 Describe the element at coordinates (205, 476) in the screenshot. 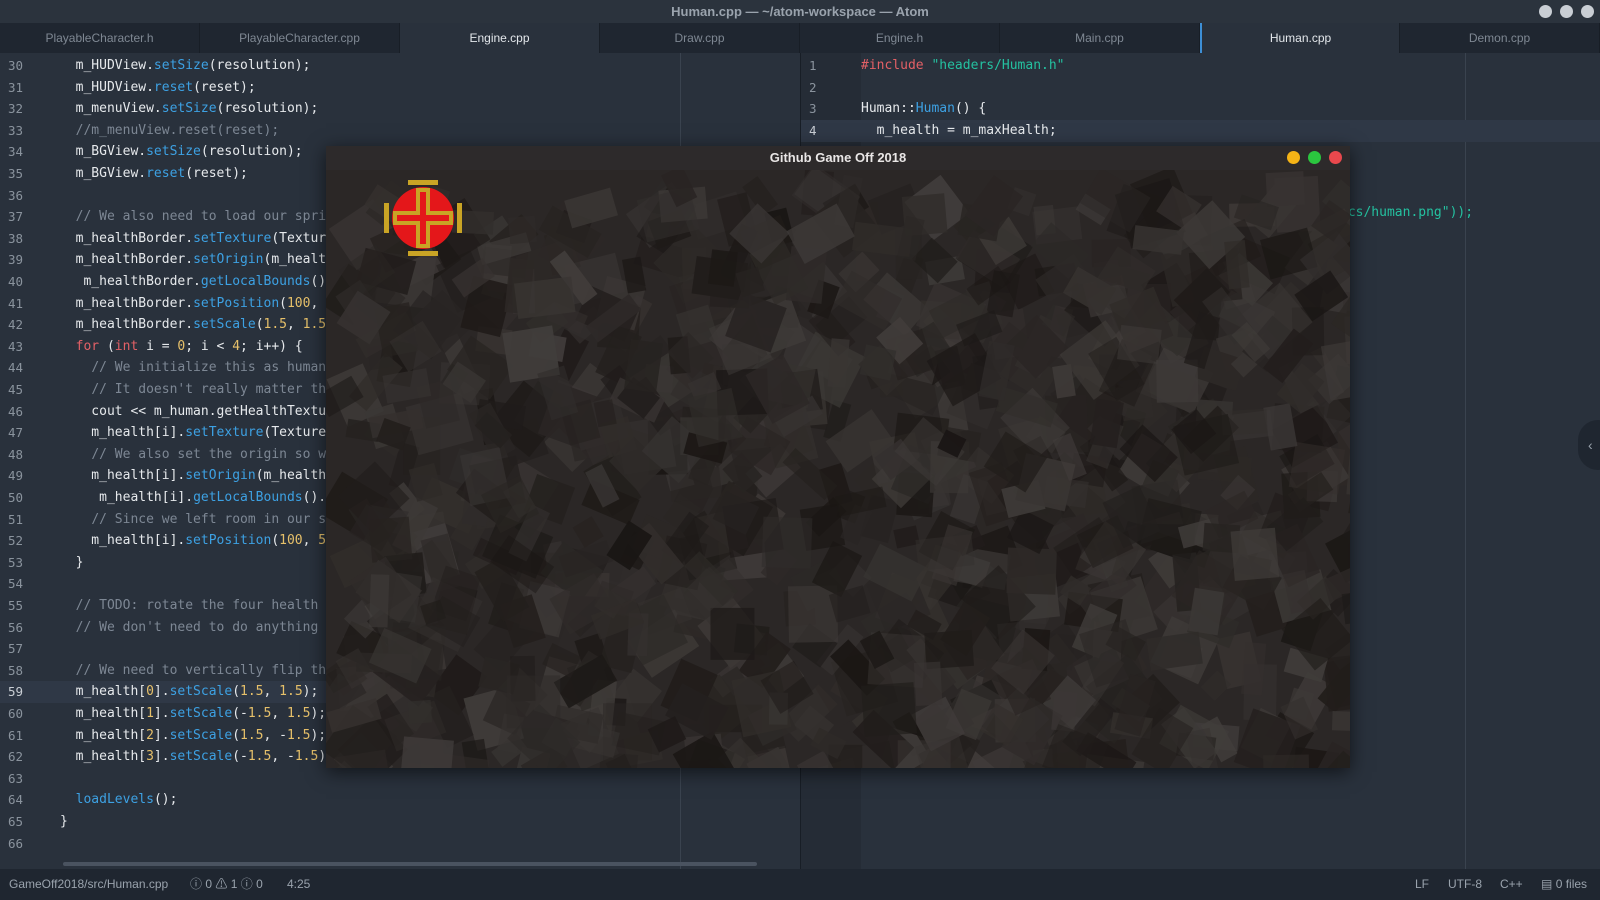

I see `code-text: m_health[i].setOrigin(m_health[i]` at that location.